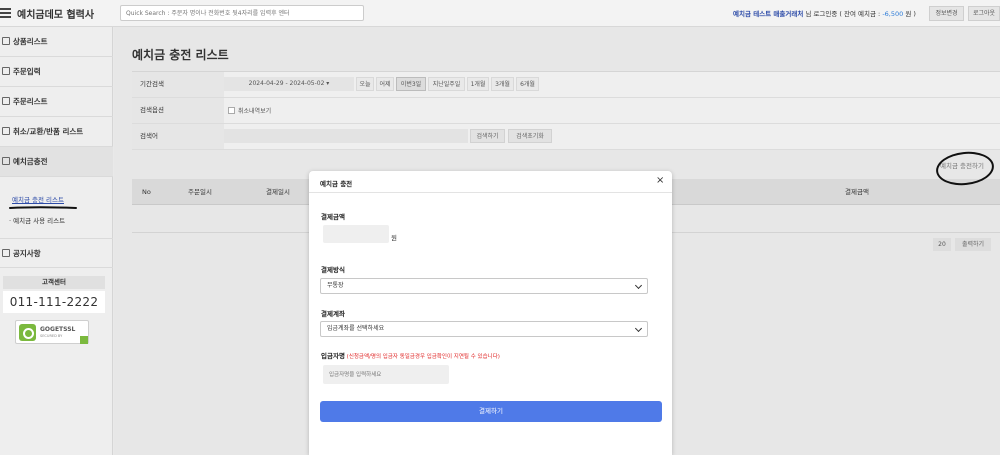  What do you see at coordinates (56, 253) in the screenshot?
I see `sidebar-item-notice: 공지사항` at bounding box center [56, 253].